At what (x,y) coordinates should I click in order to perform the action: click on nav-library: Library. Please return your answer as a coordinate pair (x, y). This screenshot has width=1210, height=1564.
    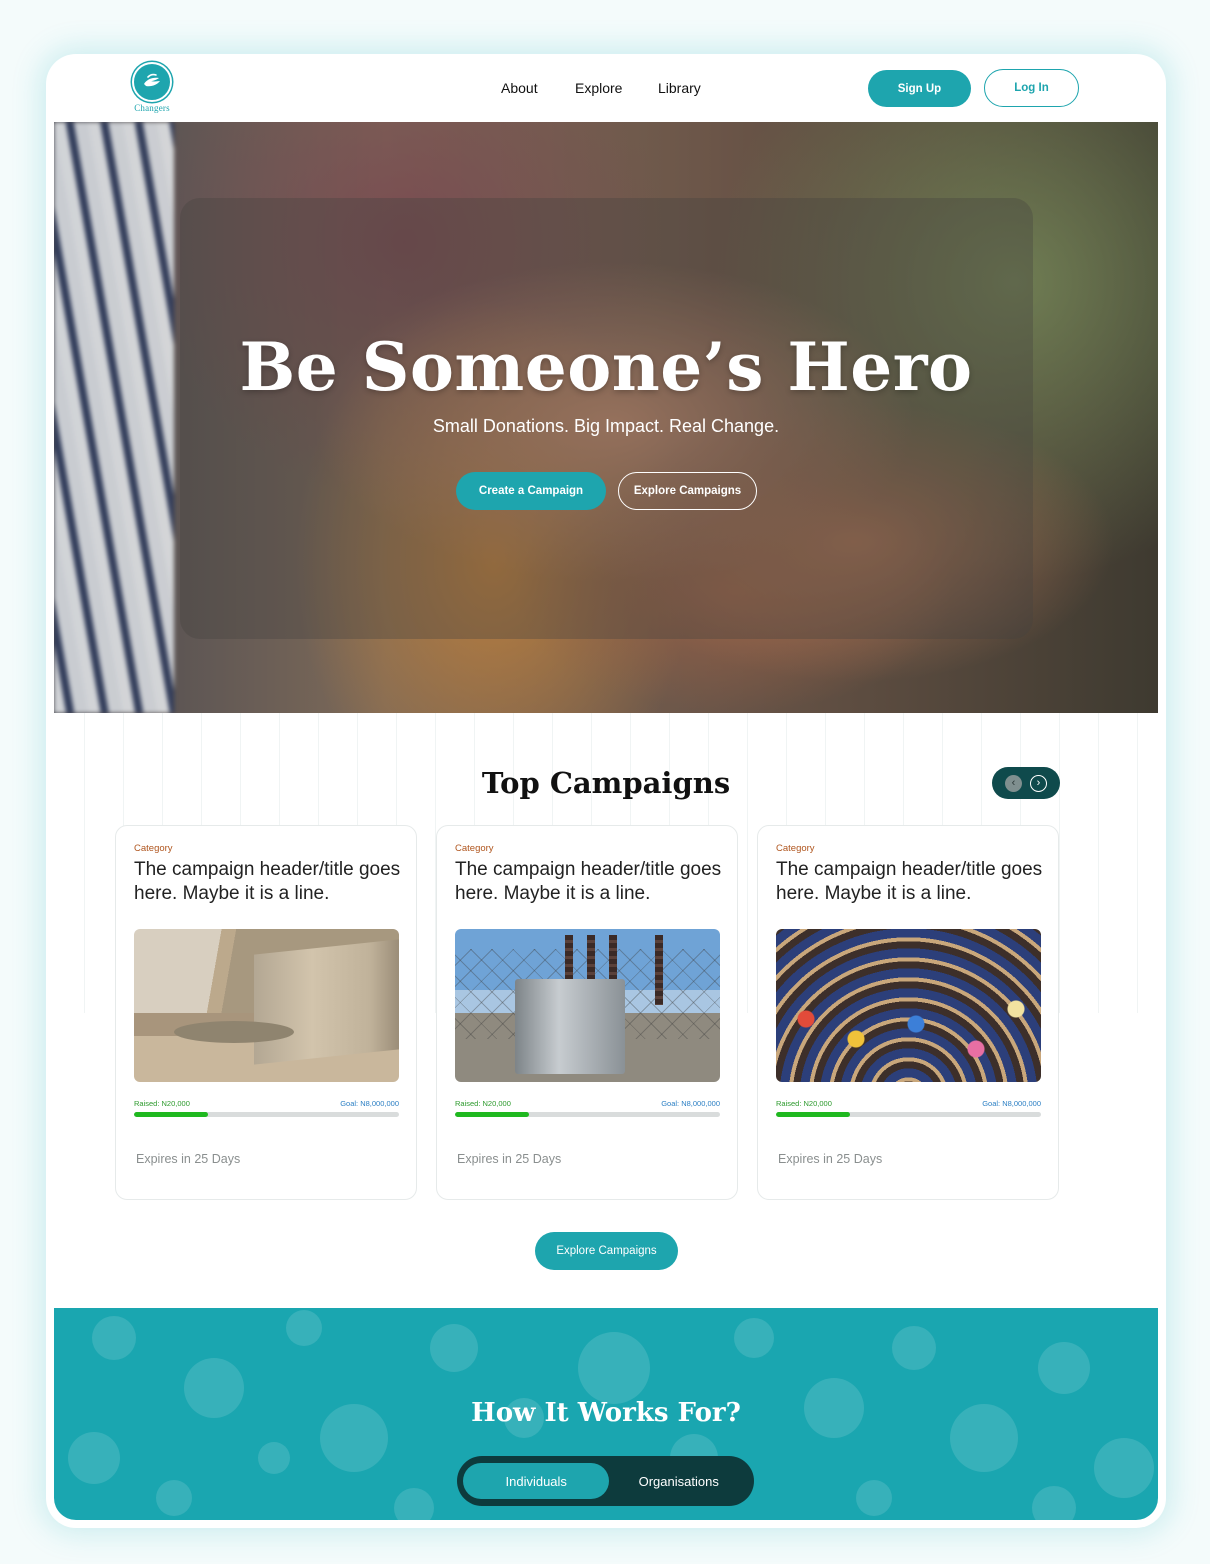
    Looking at the image, I should click on (679, 88).